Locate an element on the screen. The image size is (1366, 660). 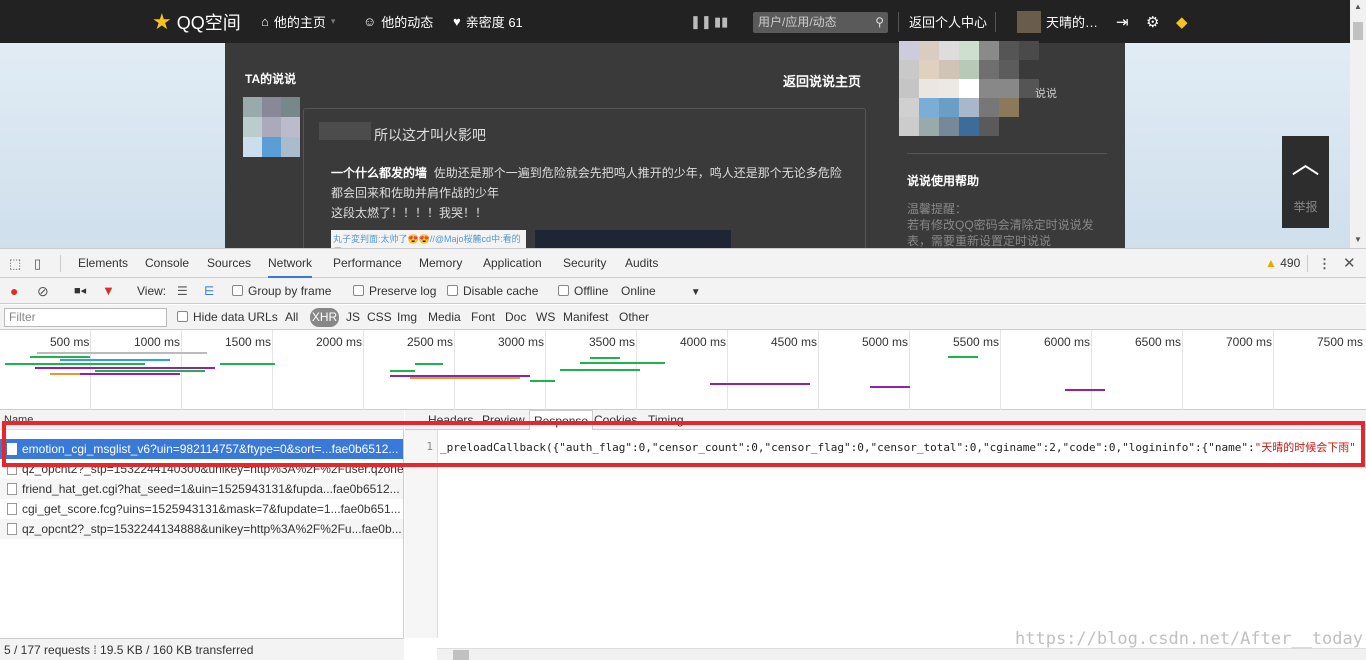
person-icon: ☺ is located at coordinates (370, 21).